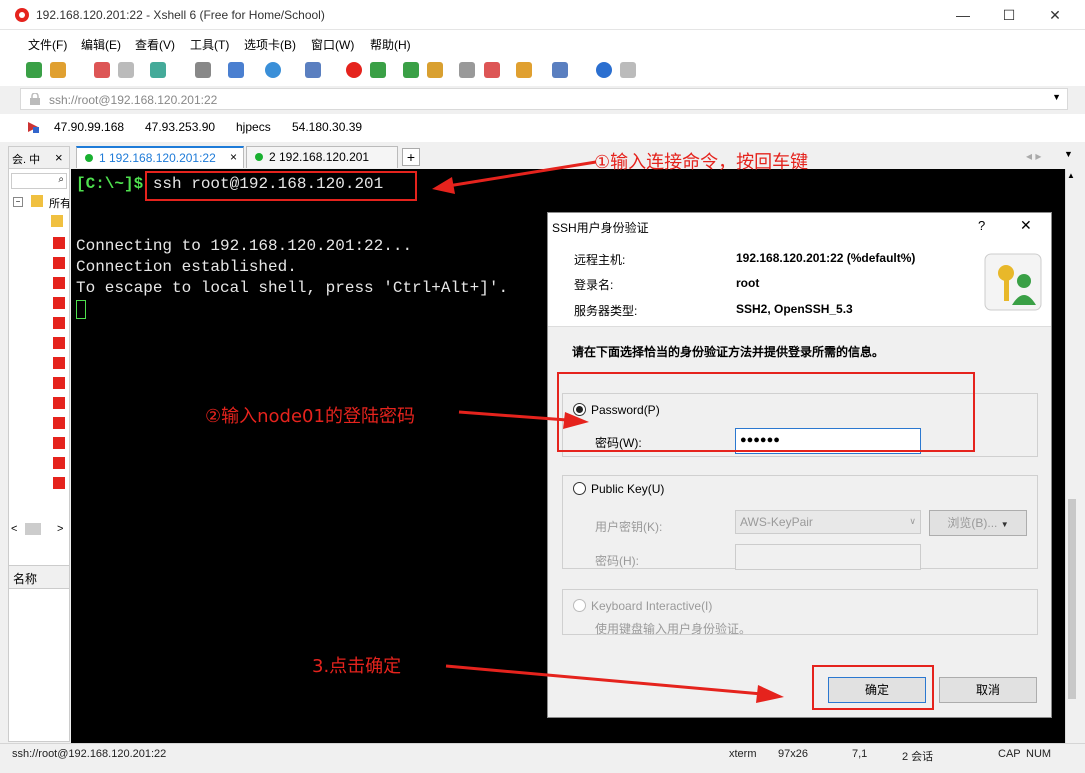 This screenshot has width=1085, height=773. Describe the element at coordinates (594, 285) in the screenshot. I see `login-label: 登录名:` at that location.